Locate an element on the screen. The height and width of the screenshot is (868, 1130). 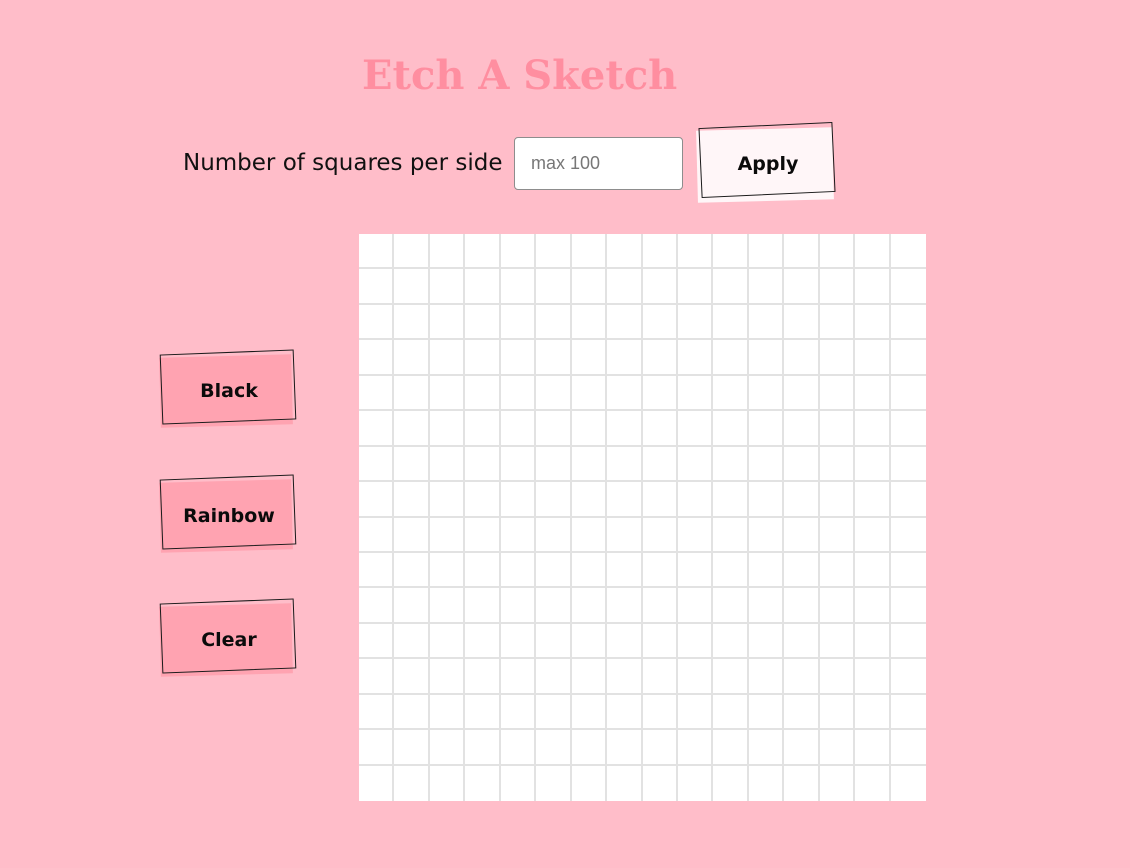
rainbow-mode-button: Rainbow is located at coordinates (228, 513).